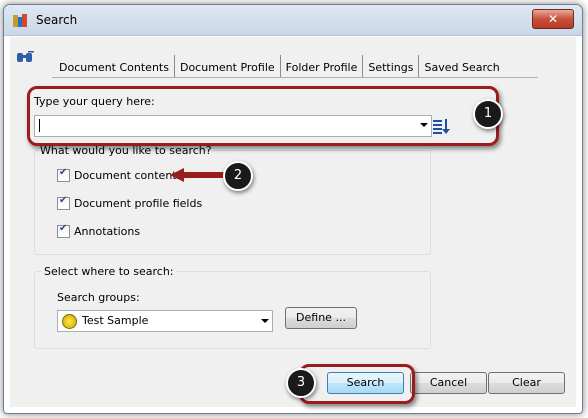 The image size is (588, 418). Describe the element at coordinates (25, 56) in the screenshot. I see `binoculars-icon` at that location.